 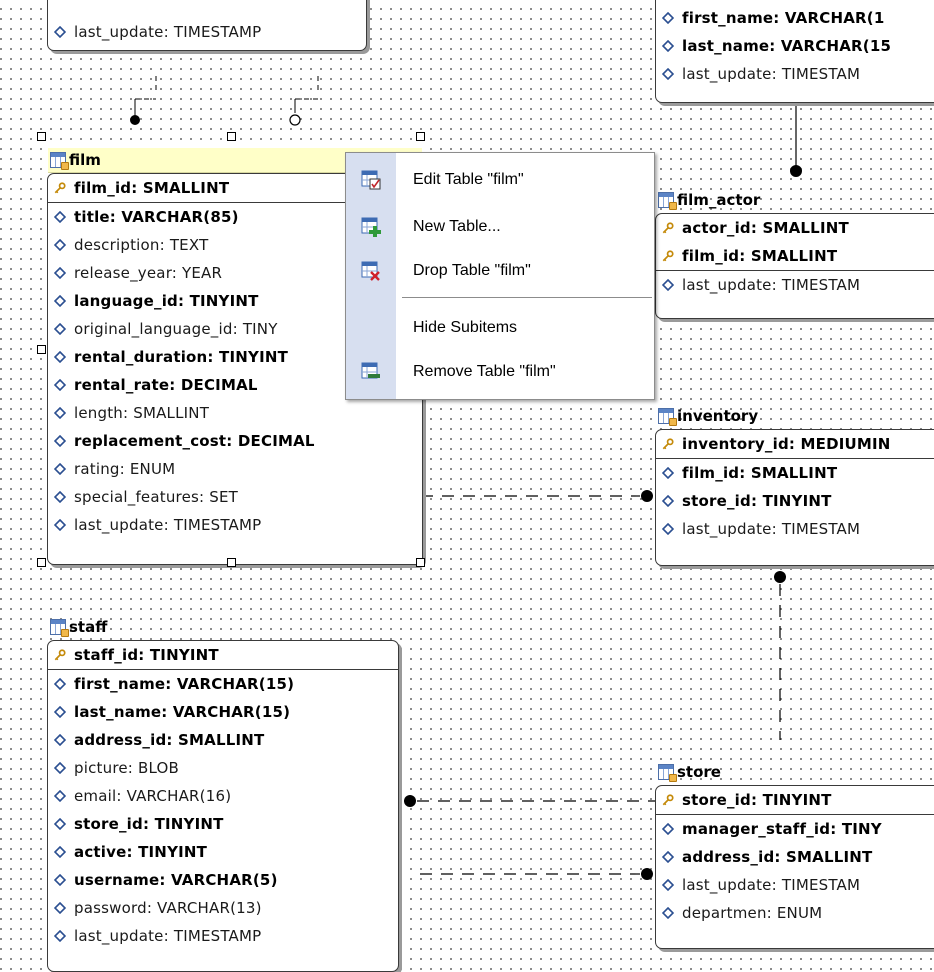 I want to click on primary-key-field: store_id: TINYINT, so click(x=795, y=800).